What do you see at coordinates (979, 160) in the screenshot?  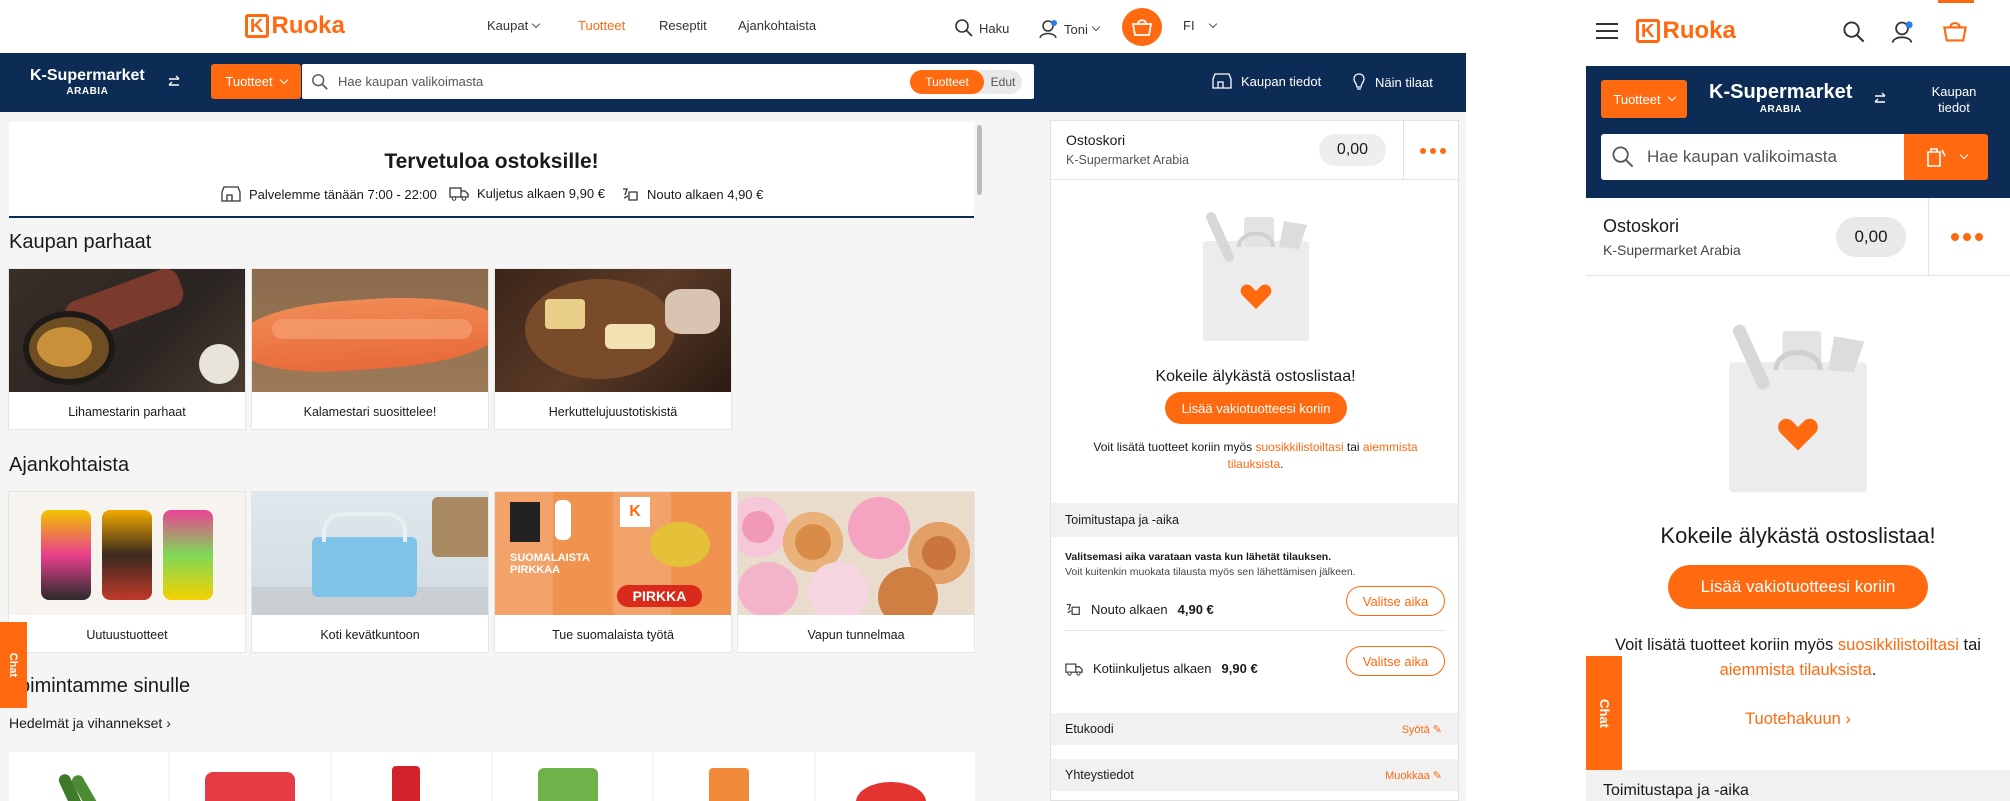 I see `content-scrollbar` at bounding box center [979, 160].